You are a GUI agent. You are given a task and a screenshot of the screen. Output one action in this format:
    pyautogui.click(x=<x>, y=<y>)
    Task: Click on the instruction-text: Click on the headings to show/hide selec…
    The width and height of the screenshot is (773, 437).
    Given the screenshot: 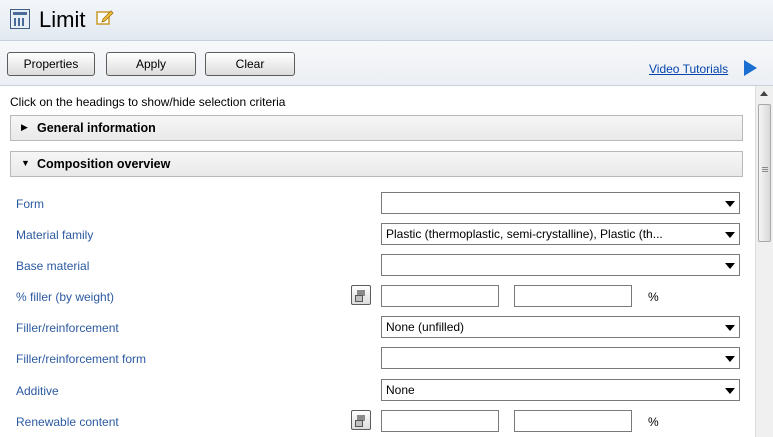 What is the action you would take?
    pyautogui.click(x=148, y=102)
    